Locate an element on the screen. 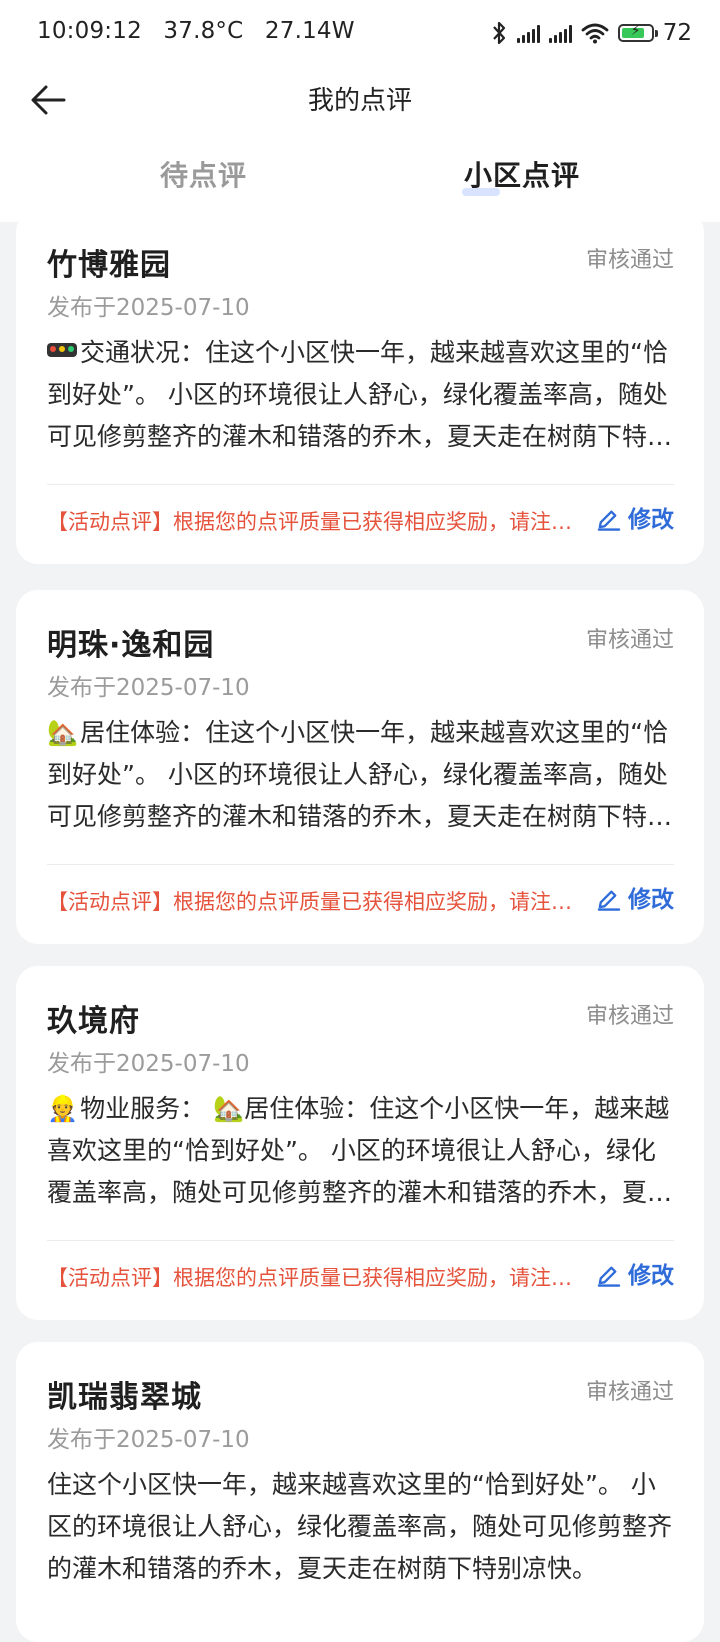 This screenshot has height=1642, width=720. house-icon: 🏡 is located at coordinates (63, 732).